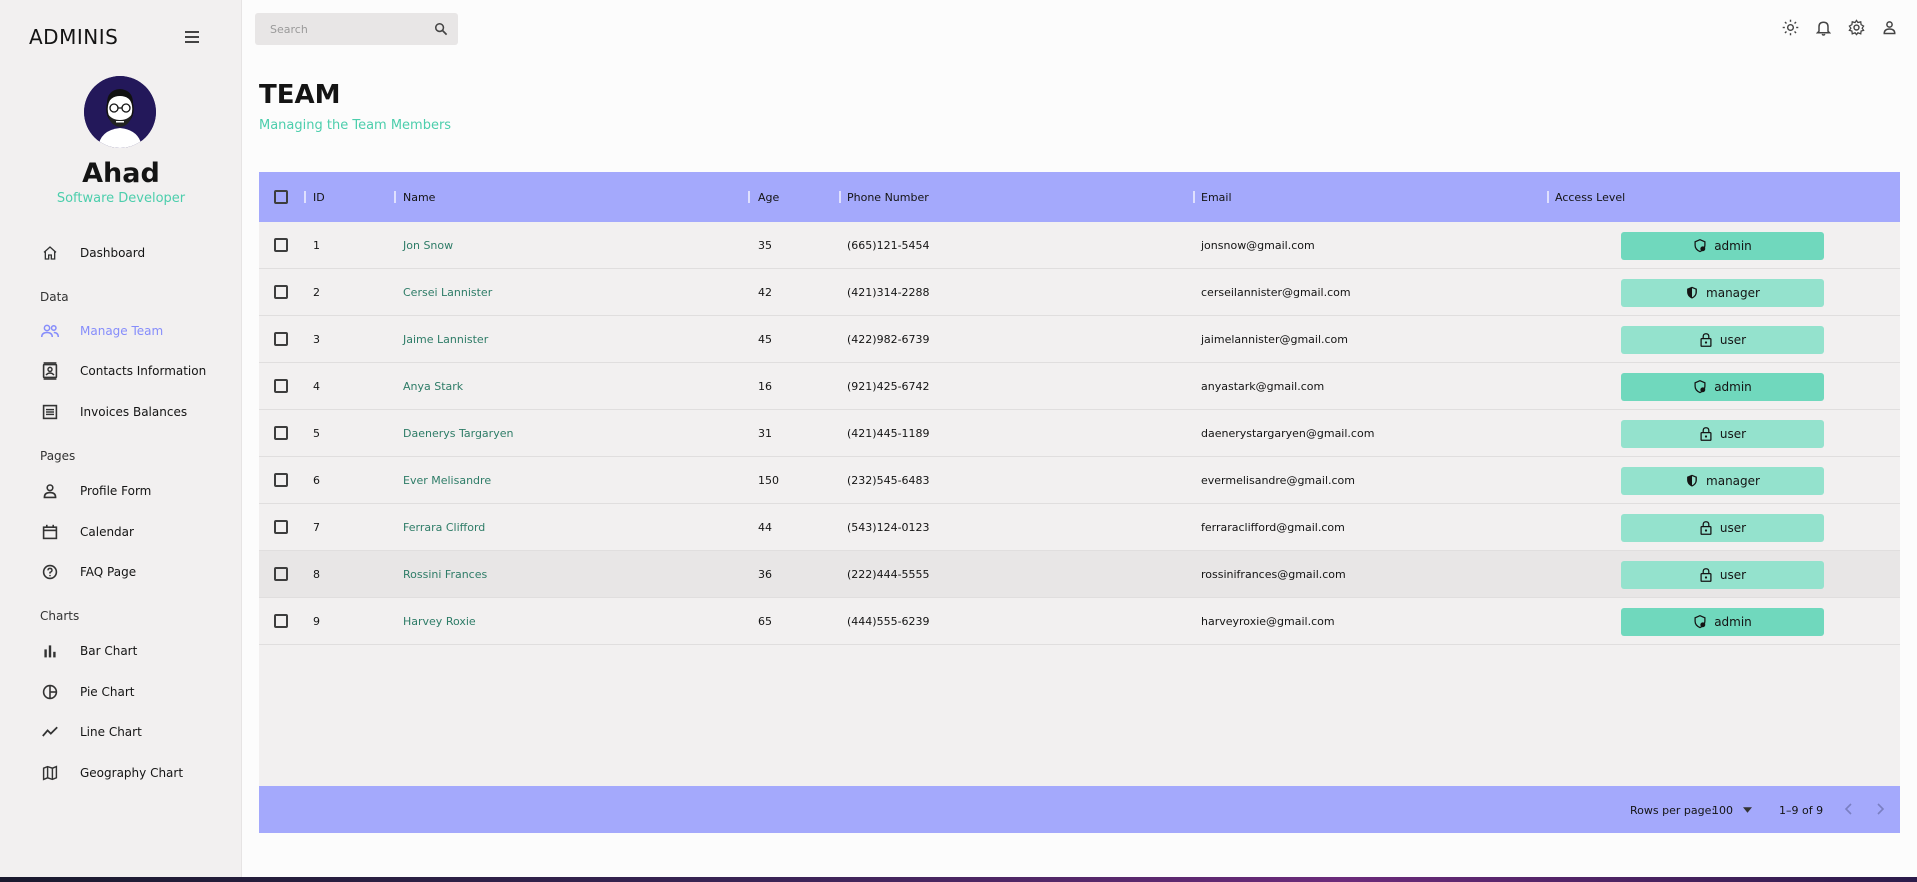 This screenshot has height=882, width=1917. Describe the element at coordinates (458, 433) in the screenshot. I see `cell-name: Daenerys Targaryen` at that location.